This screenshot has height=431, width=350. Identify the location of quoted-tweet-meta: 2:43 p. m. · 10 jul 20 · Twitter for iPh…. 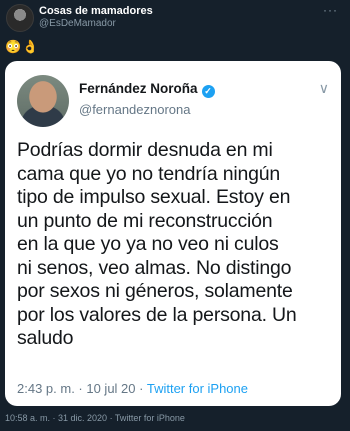
(132, 388).